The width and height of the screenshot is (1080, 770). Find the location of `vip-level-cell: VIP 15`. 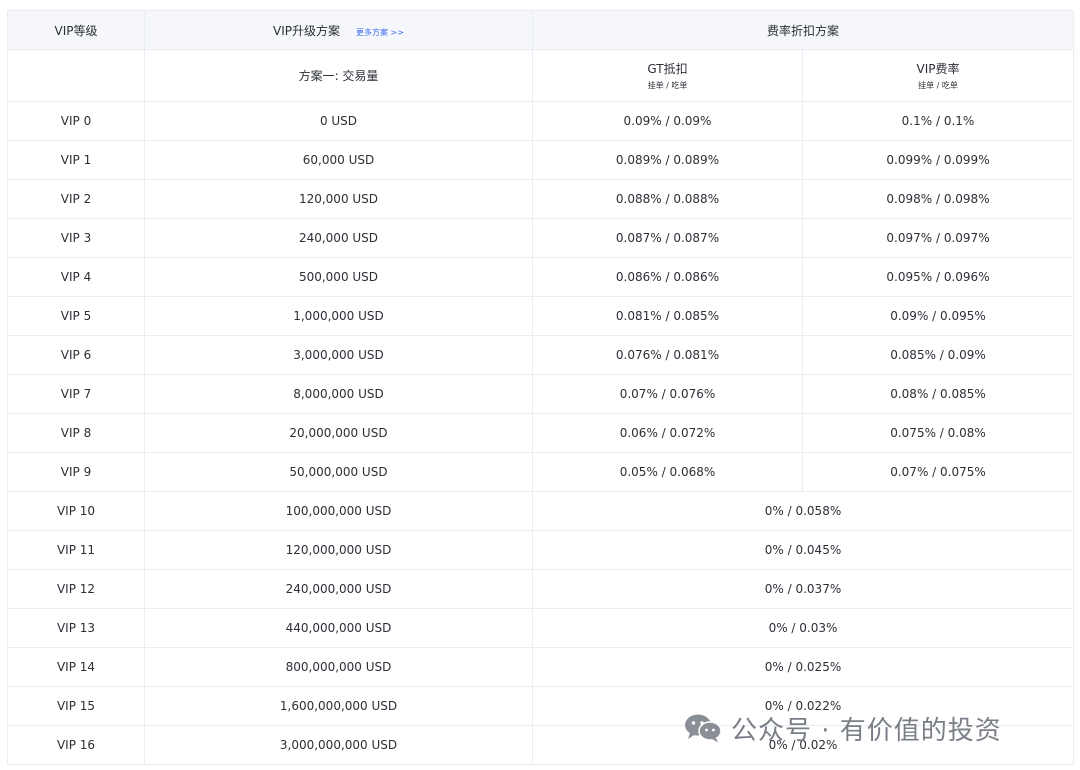

vip-level-cell: VIP 15 is located at coordinates (76, 706).